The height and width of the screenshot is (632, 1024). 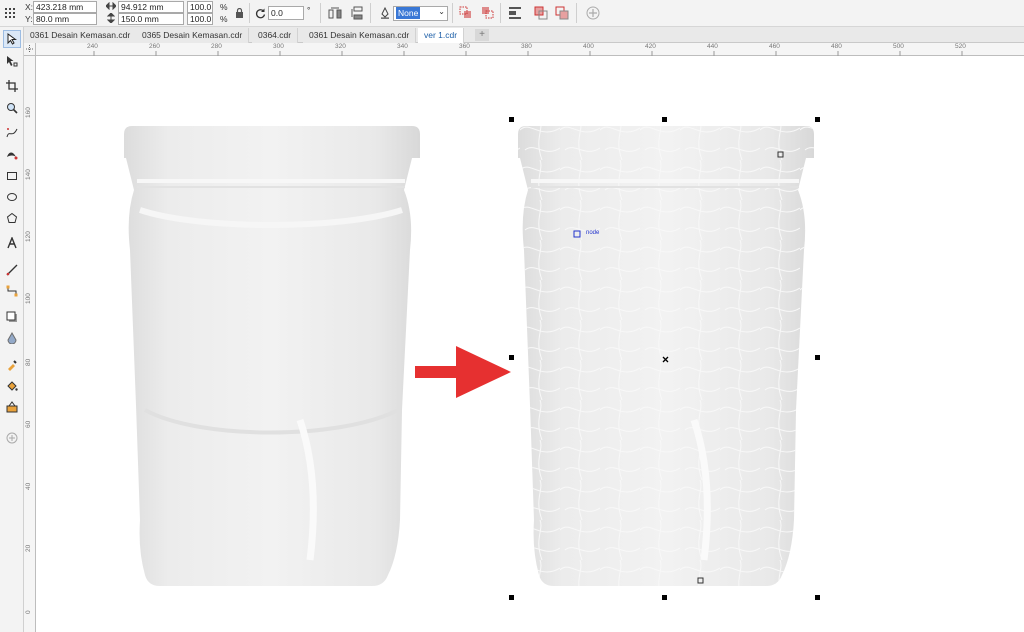 What do you see at coordinates (12, 39) in the screenshot?
I see `pick-tool-icon` at bounding box center [12, 39].